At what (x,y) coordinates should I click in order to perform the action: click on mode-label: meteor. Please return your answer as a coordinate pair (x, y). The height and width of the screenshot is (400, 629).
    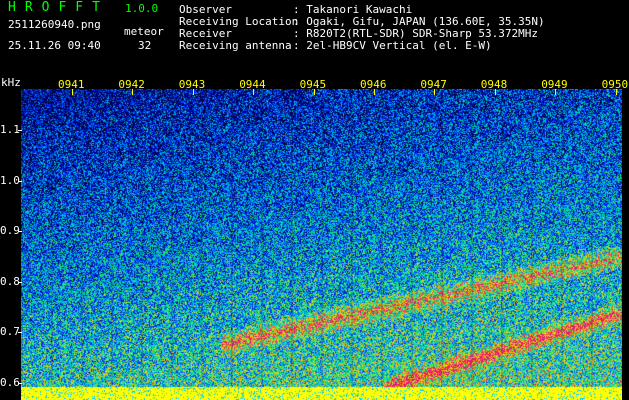
    Looking at the image, I should click on (144, 31).